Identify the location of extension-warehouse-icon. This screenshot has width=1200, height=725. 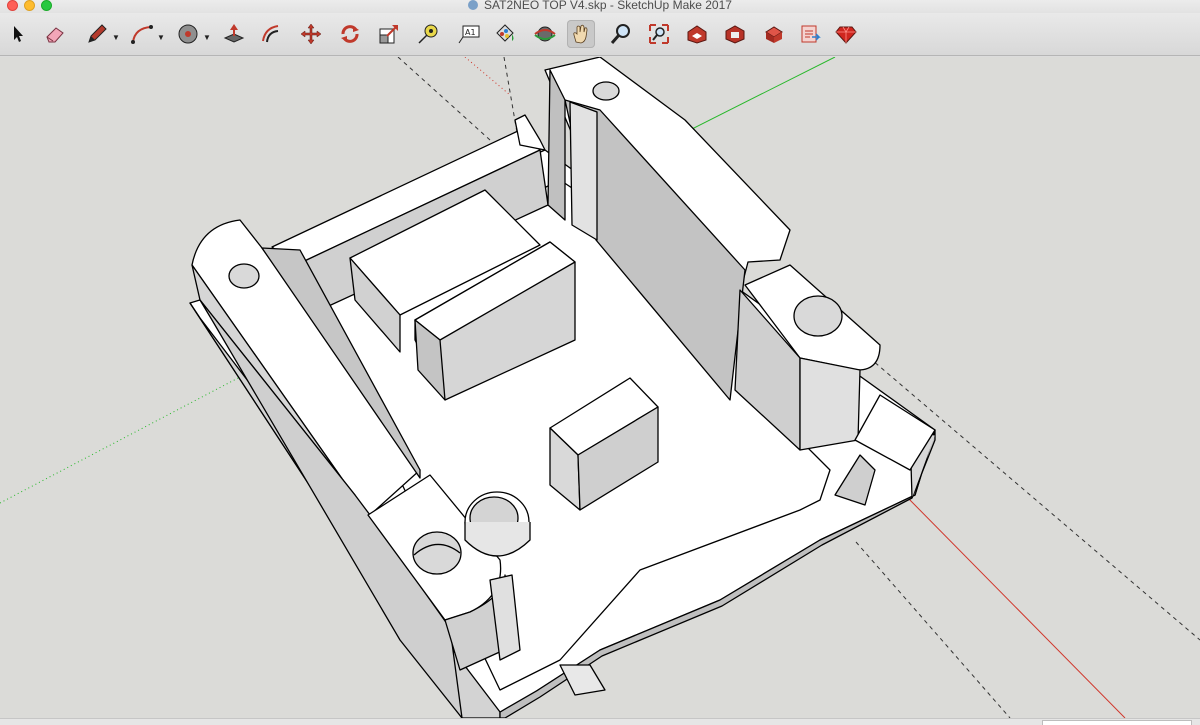
(774, 34).